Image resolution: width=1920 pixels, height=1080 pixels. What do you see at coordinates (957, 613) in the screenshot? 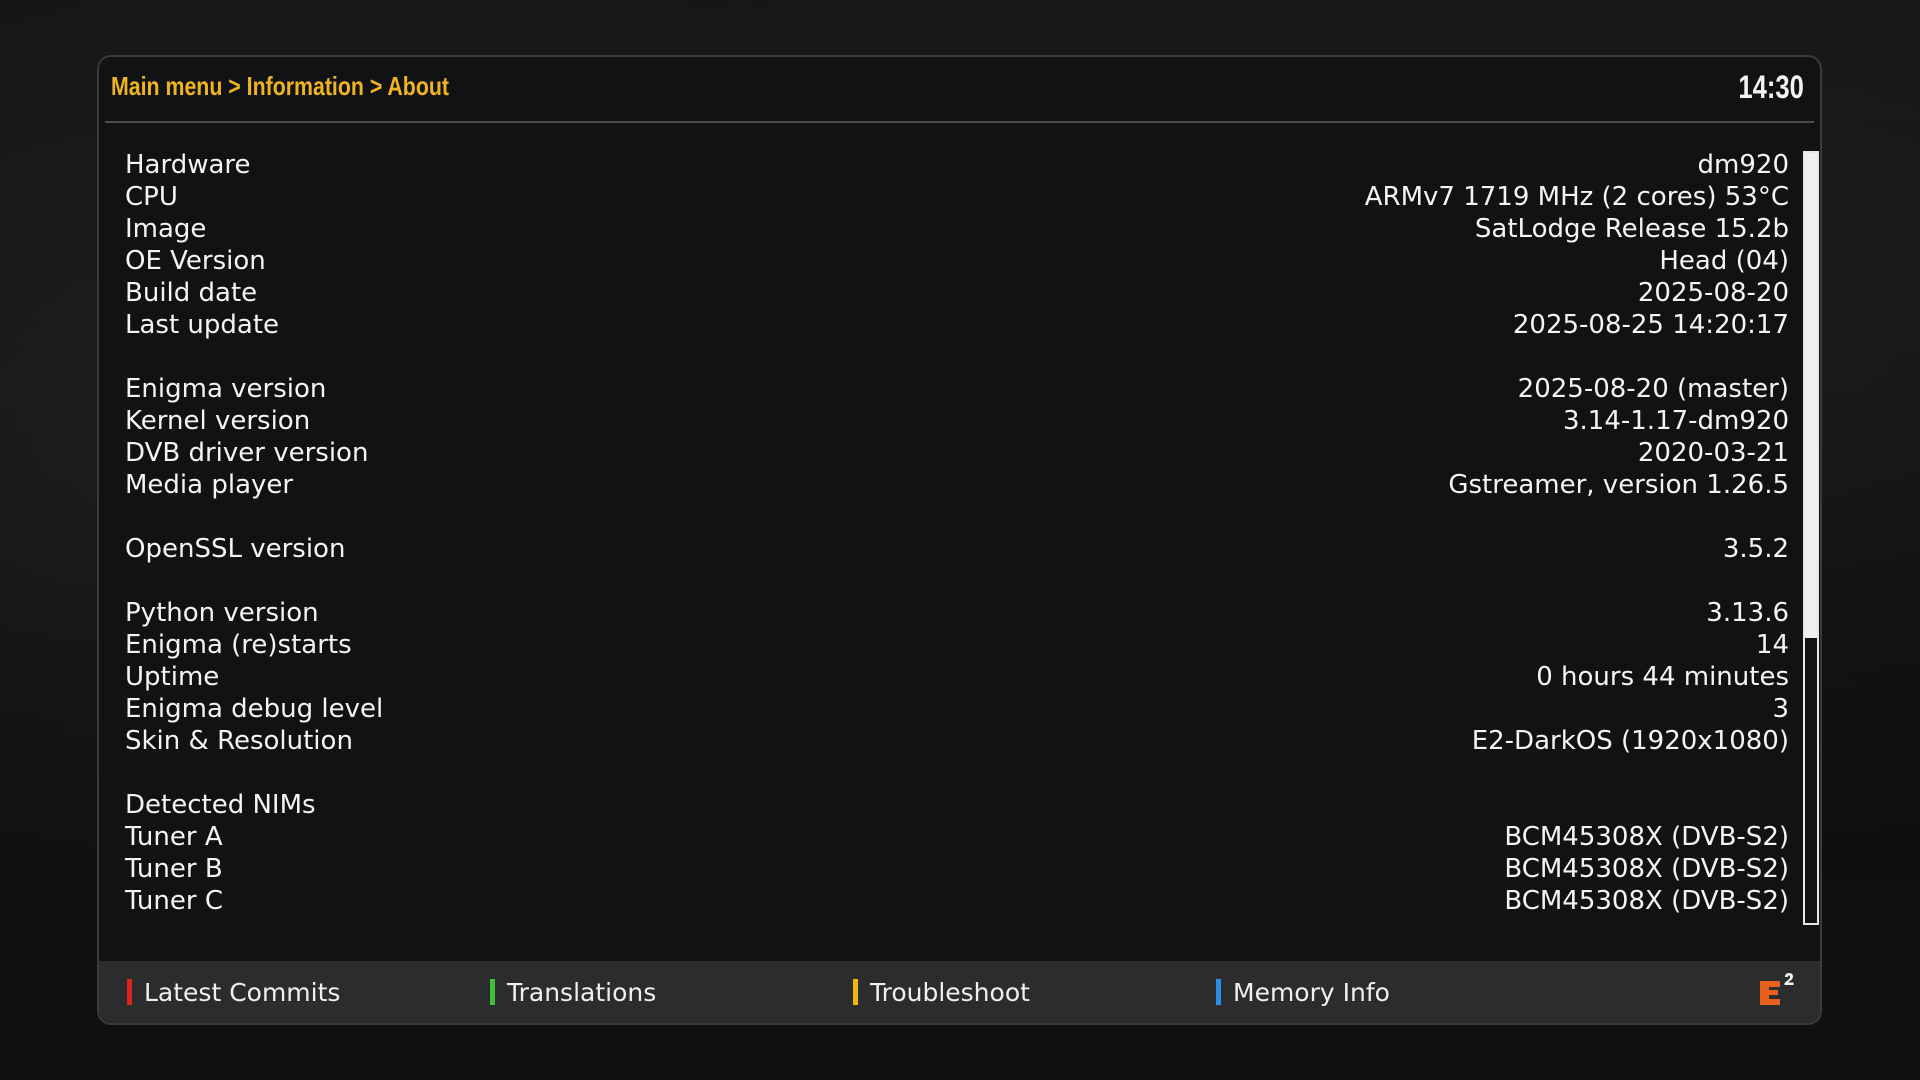
I see `info-row: Python version 3.13.6` at bounding box center [957, 613].